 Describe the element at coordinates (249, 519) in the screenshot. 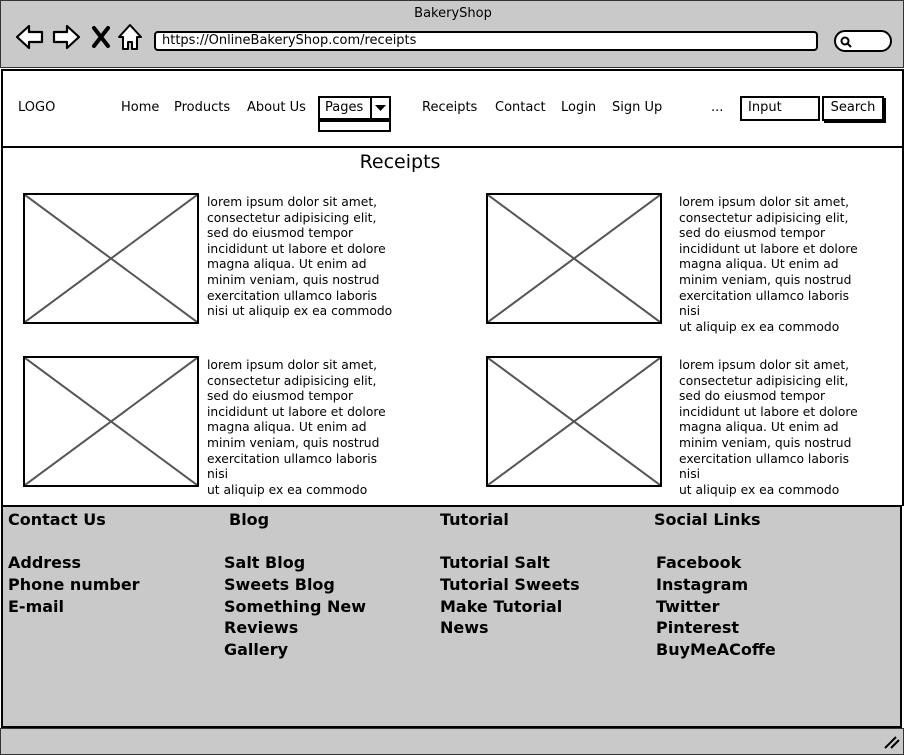

I see `footer-blog-heading: Blog` at that location.